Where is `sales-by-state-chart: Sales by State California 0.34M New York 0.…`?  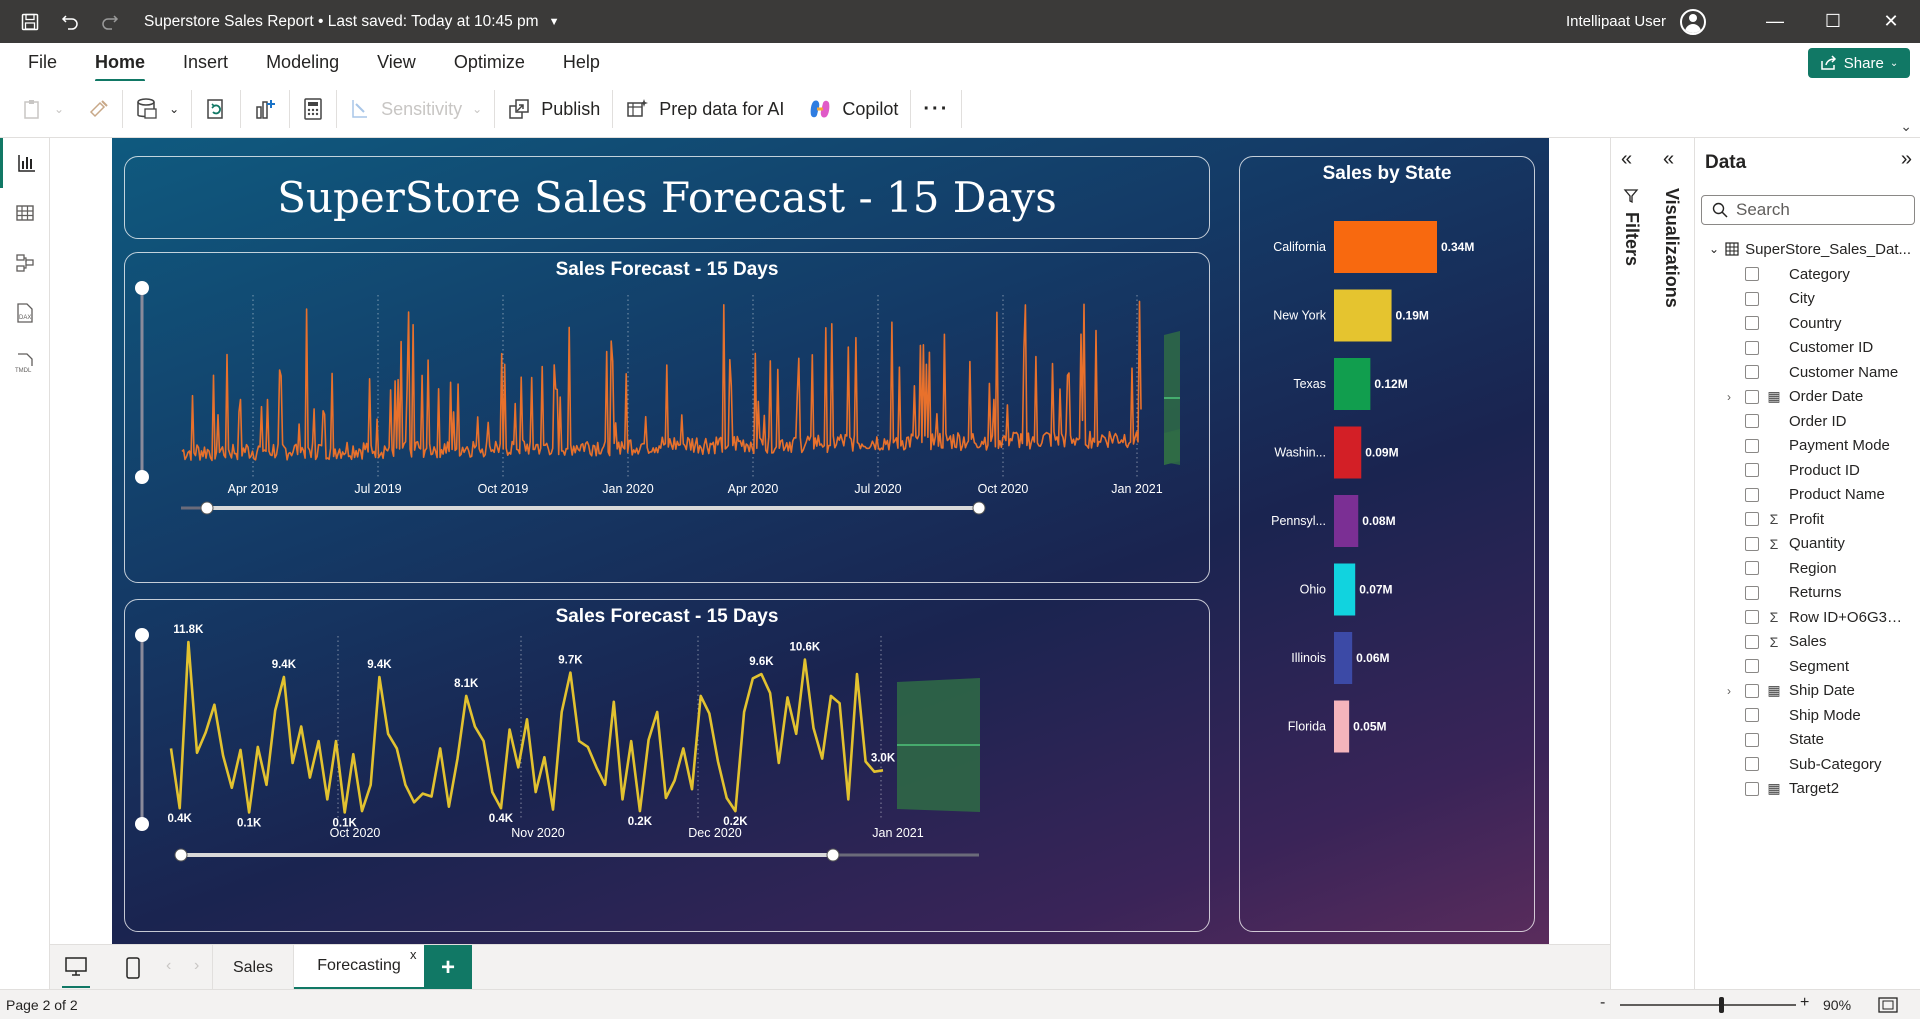 sales-by-state-chart: Sales by State California 0.34M New York 0.… is located at coordinates (1387, 544).